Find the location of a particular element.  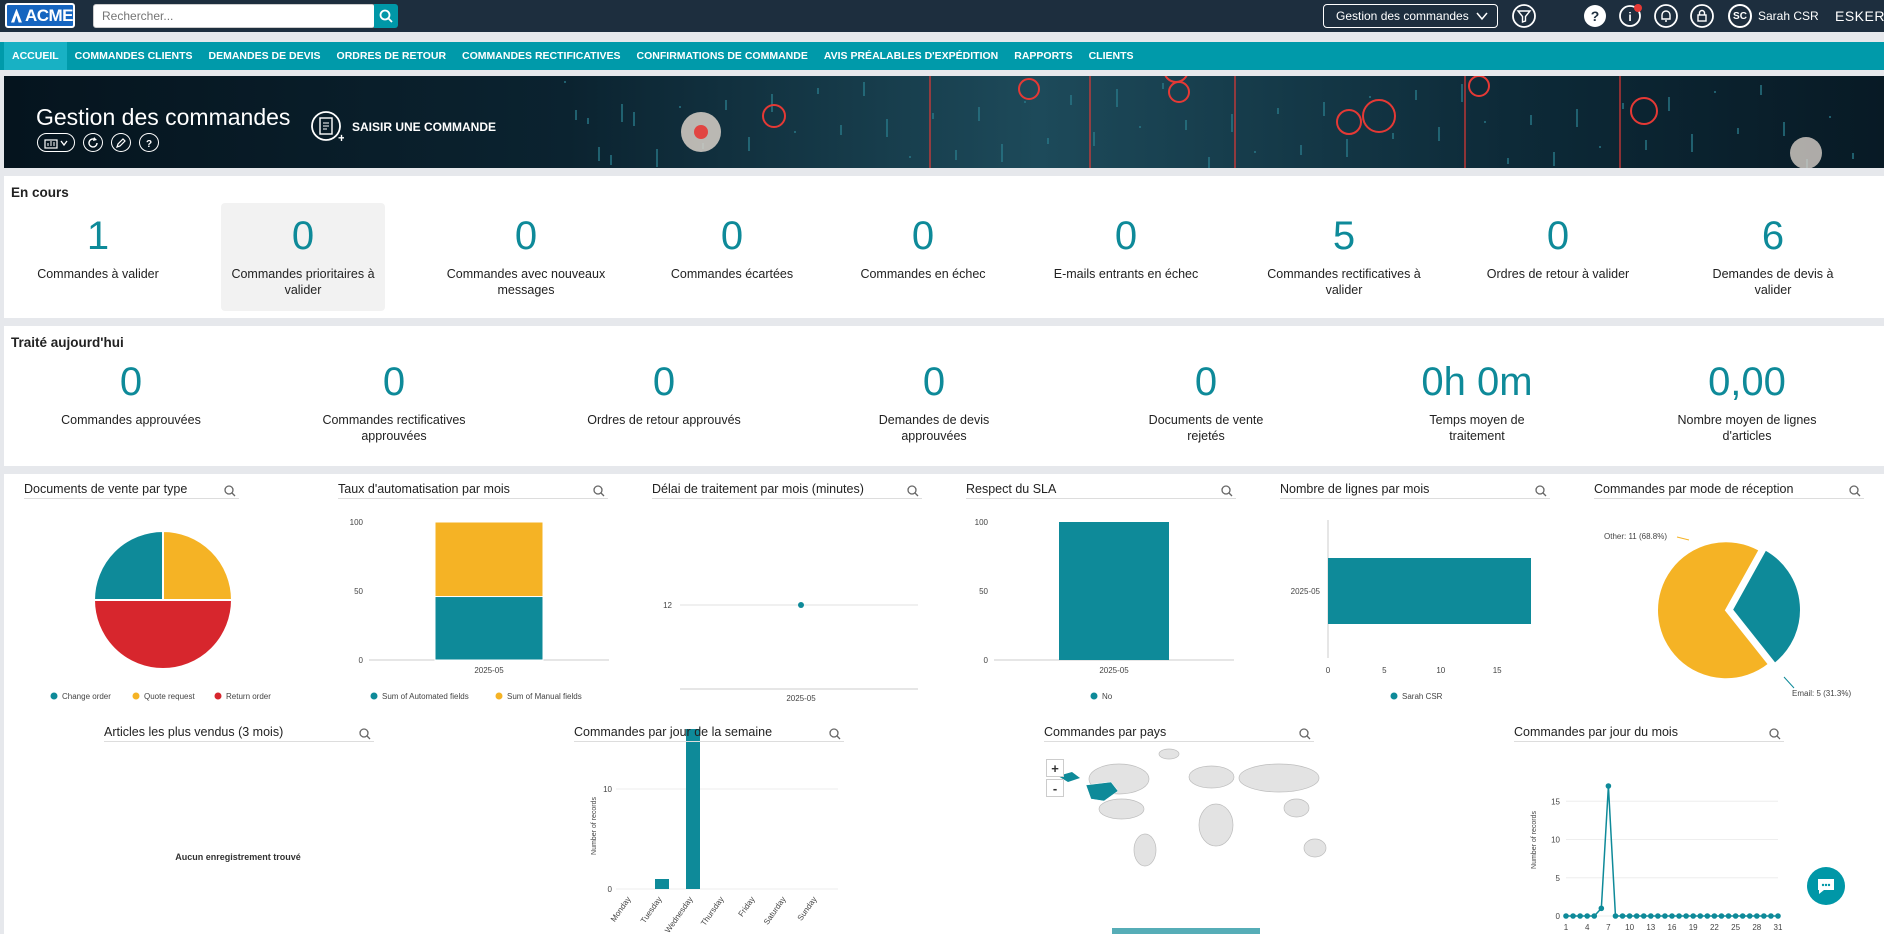

nav-item-3: ORDRES DE RETOUR is located at coordinates (392, 56).